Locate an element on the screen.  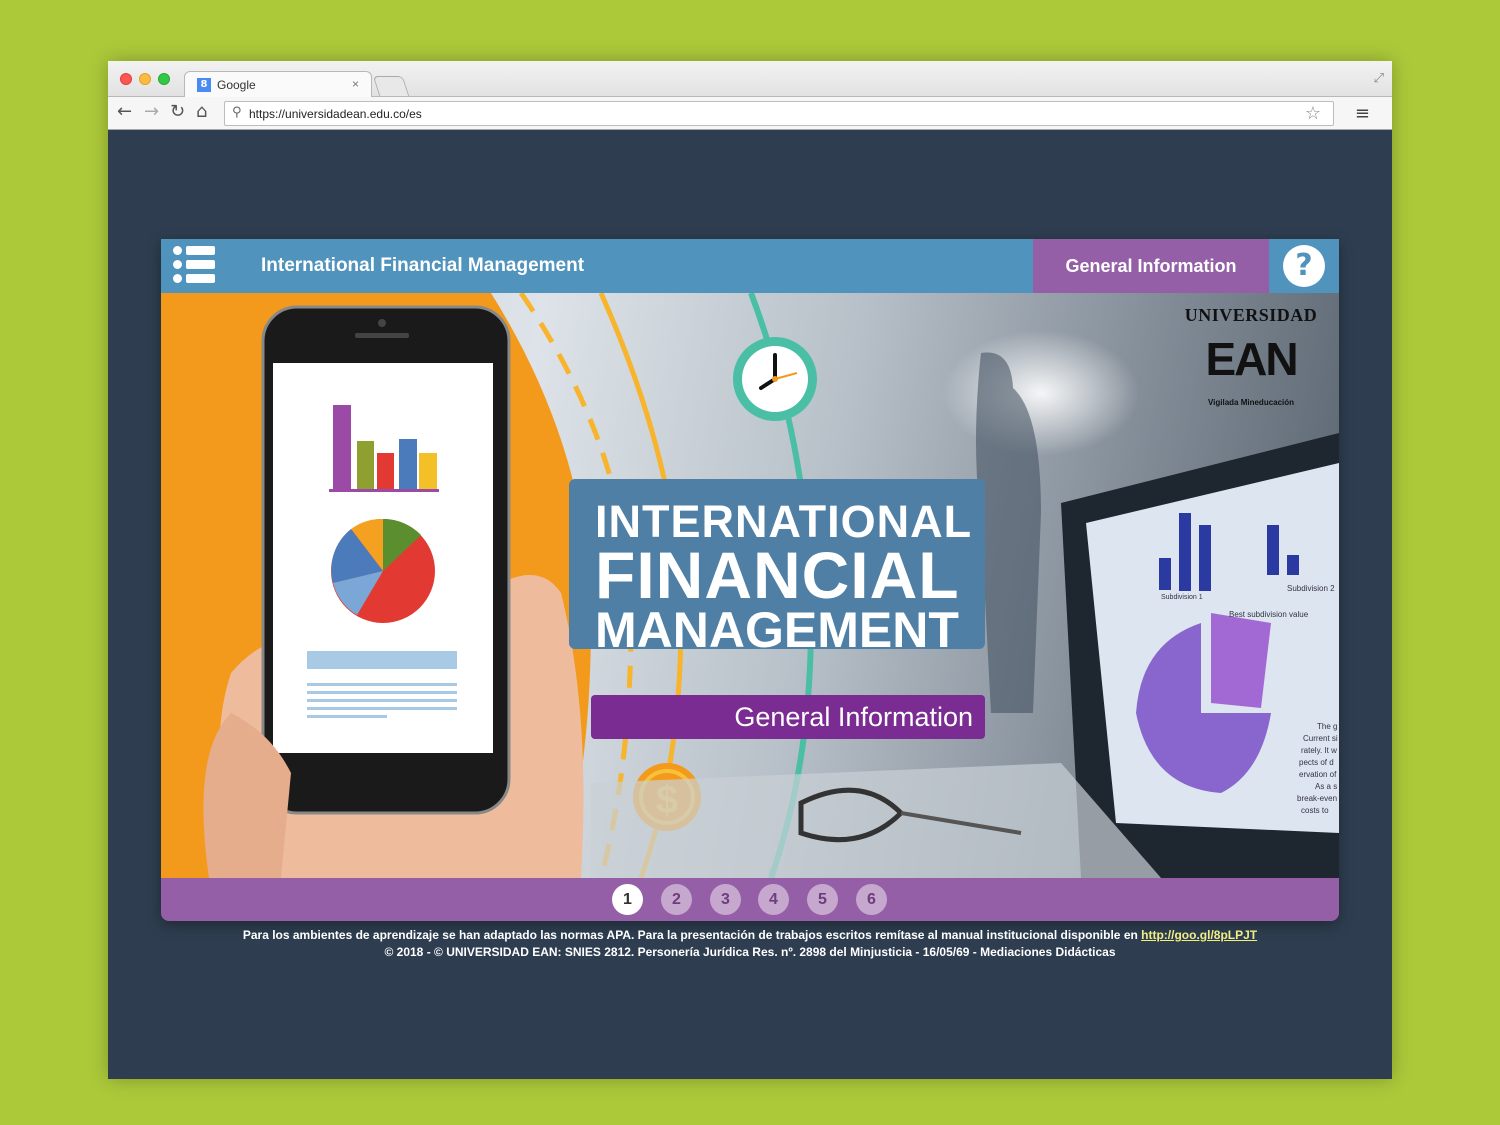
menu-icon: ≡ is located at coordinates (1362, 113).